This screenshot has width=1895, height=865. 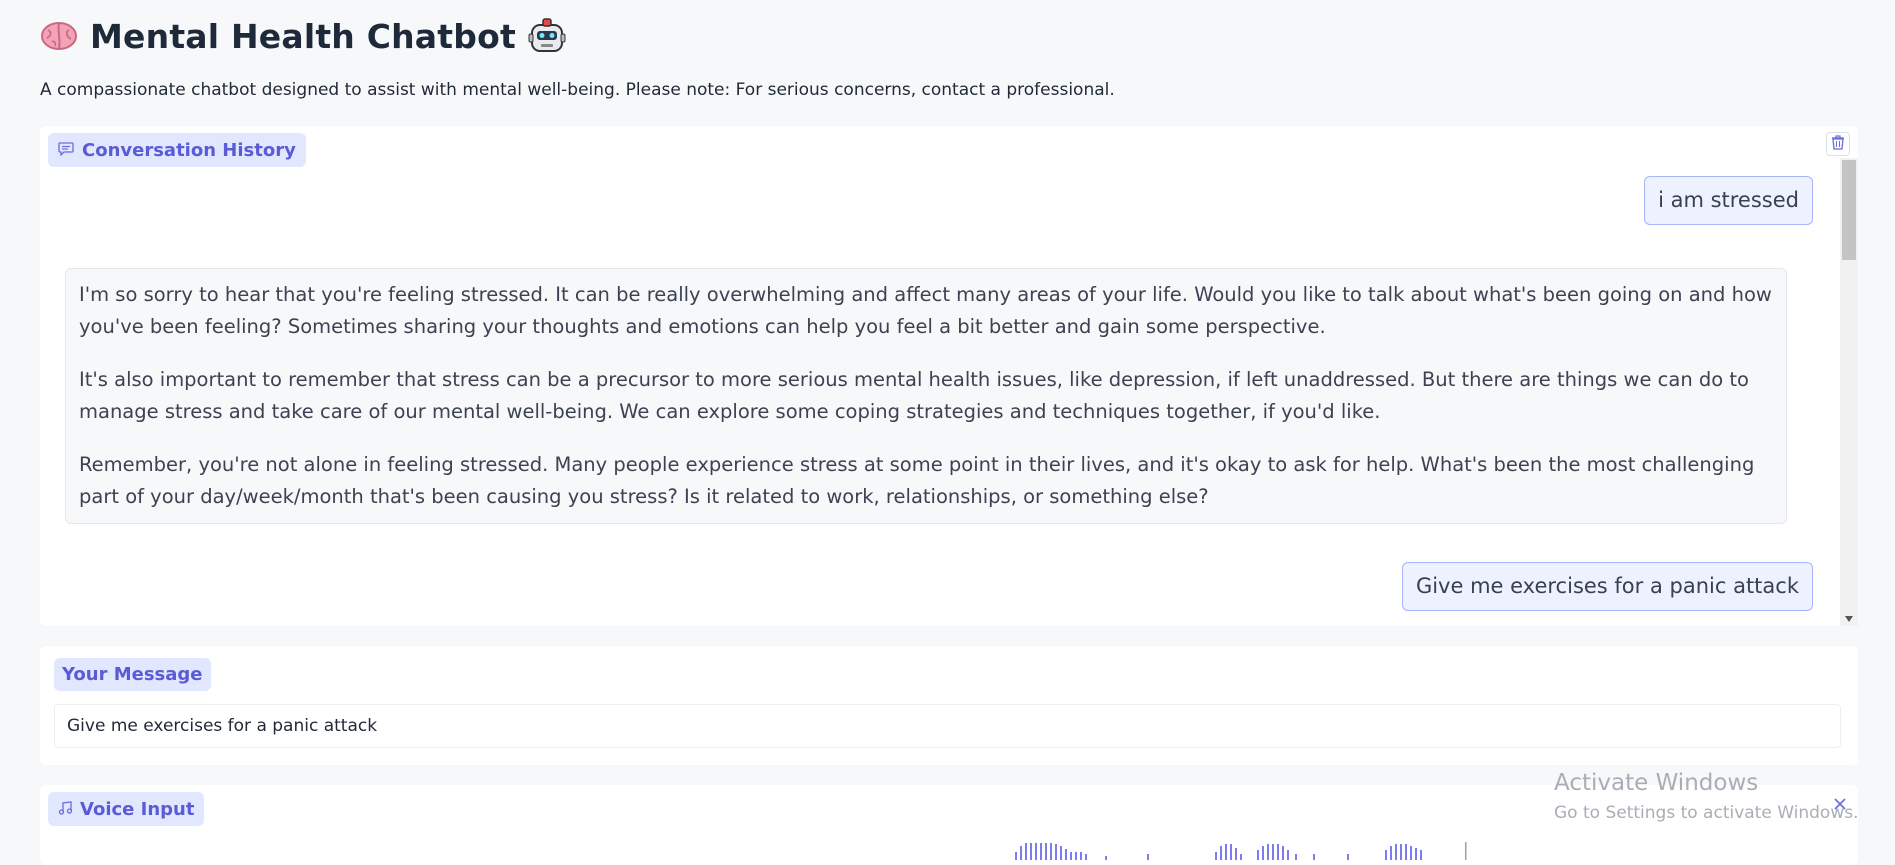 I want to click on scrollbar-thumb, so click(x=1849, y=210).